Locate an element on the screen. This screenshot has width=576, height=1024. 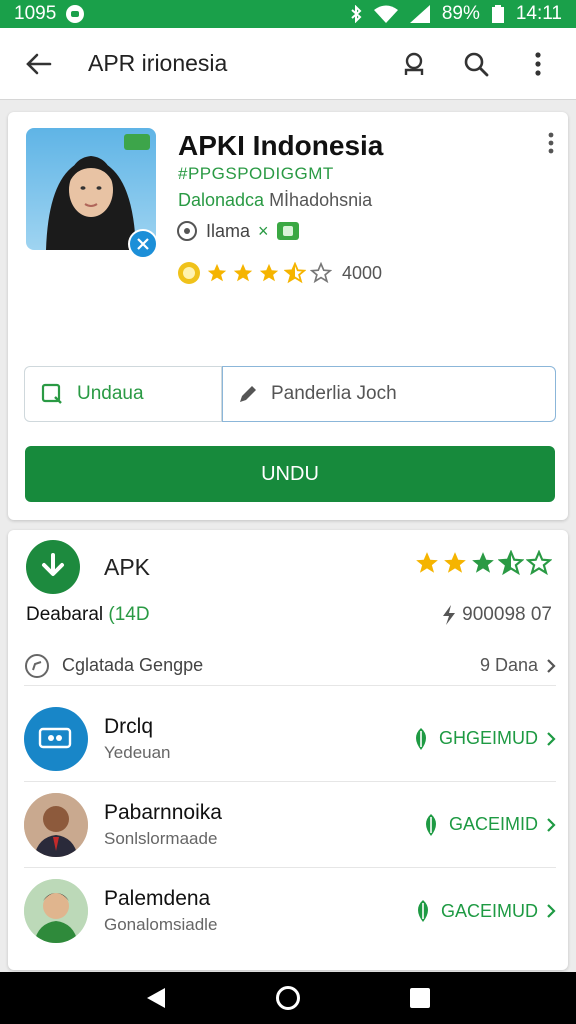
bluetooth-icon is located at coordinates (356, 14).